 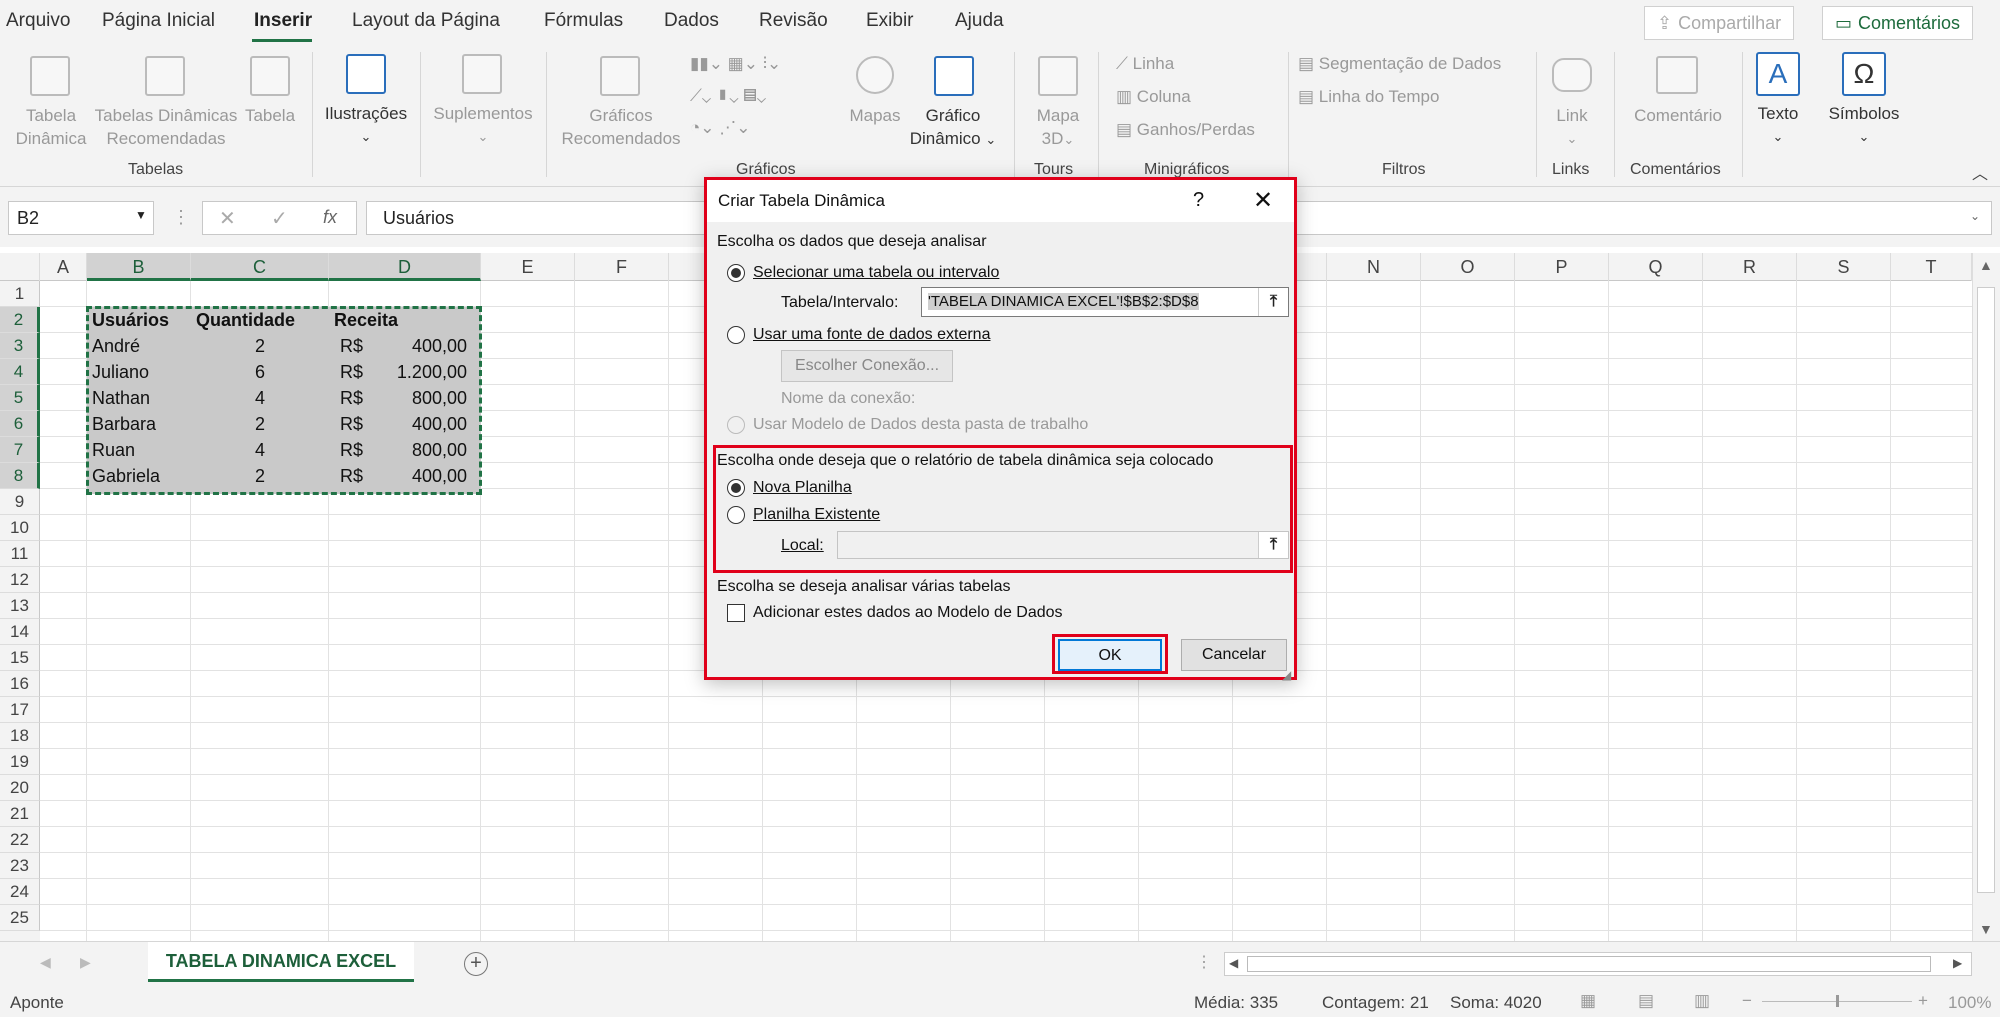 What do you see at coordinates (1058, 127) in the screenshot?
I see `map3d-button: Mapa 3D⌄` at bounding box center [1058, 127].